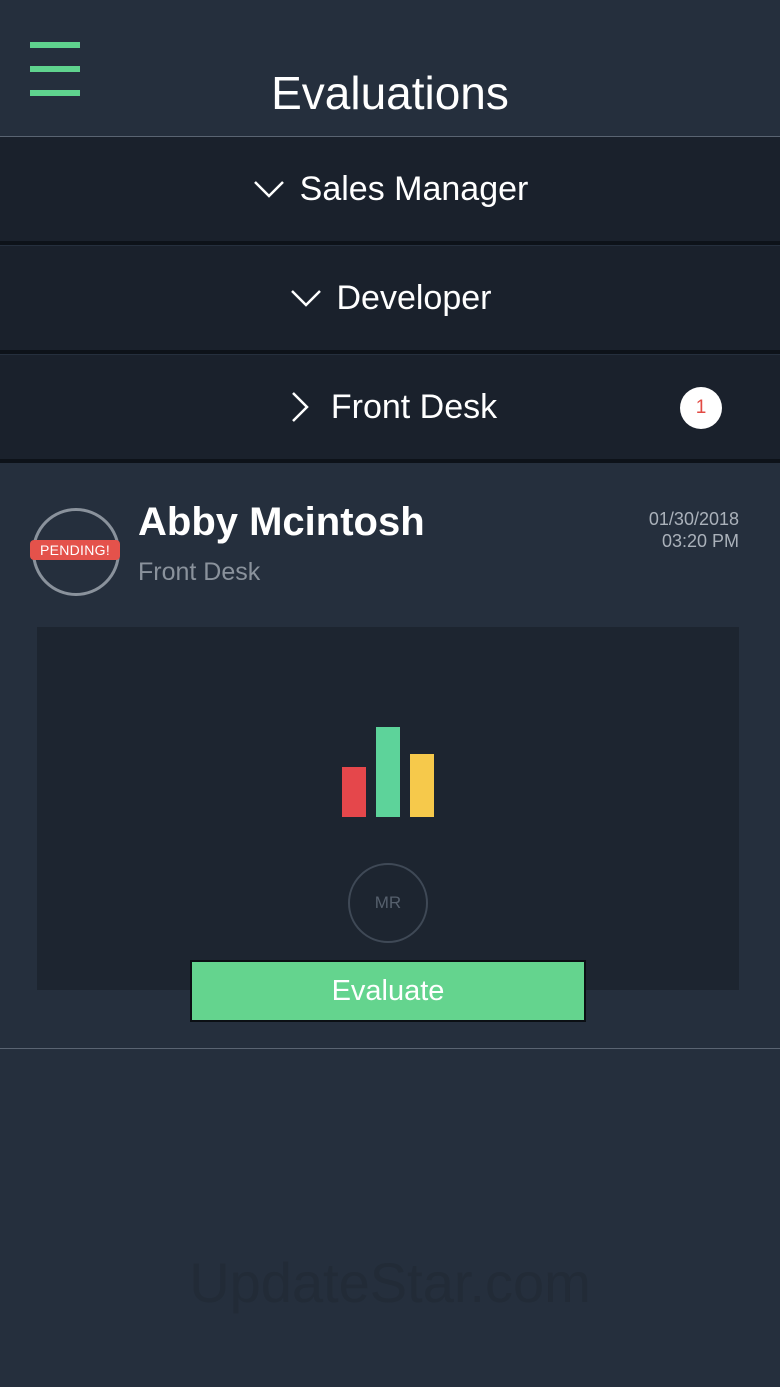 This screenshot has width=780, height=1387. Describe the element at coordinates (414, 188) in the screenshot. I see `group-label: Sales Manager` at that location.